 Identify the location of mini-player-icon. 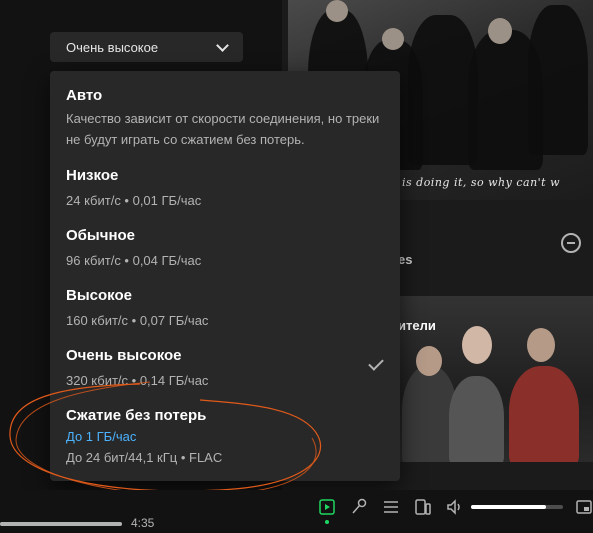
(584, 507).